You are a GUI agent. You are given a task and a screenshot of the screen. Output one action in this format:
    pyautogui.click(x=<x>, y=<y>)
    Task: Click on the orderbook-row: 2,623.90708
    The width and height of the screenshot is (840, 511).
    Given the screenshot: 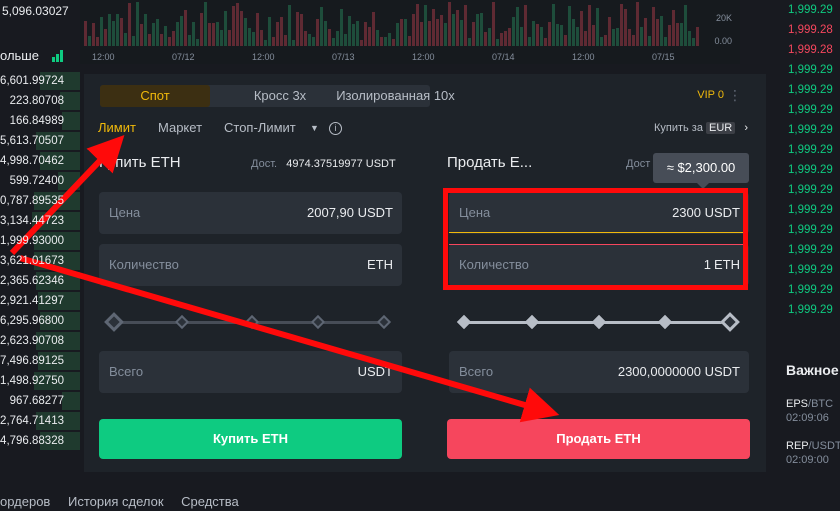 What is the action you would take?
    pyautogui.click(x=40, y=341)
    